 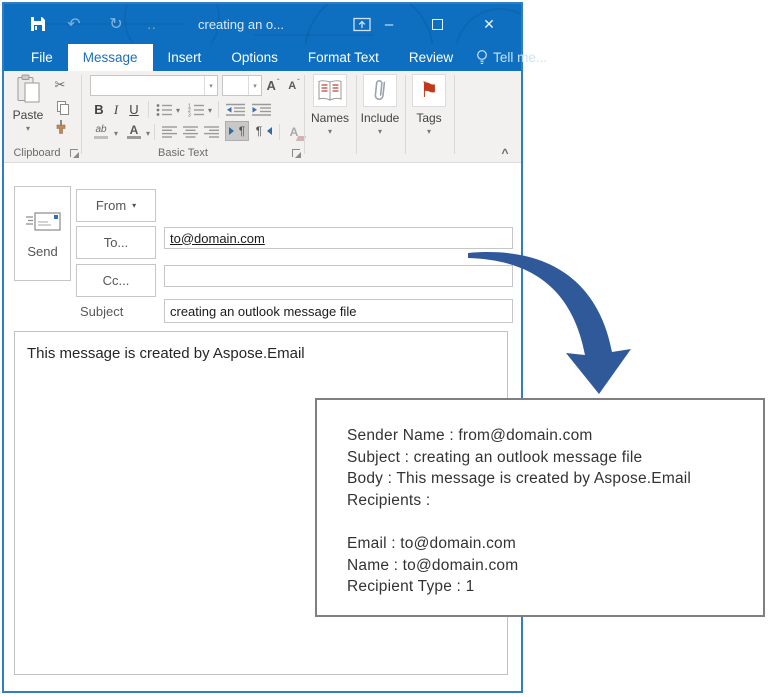 I want to click on bullets-button, so click(x=164, y=109).